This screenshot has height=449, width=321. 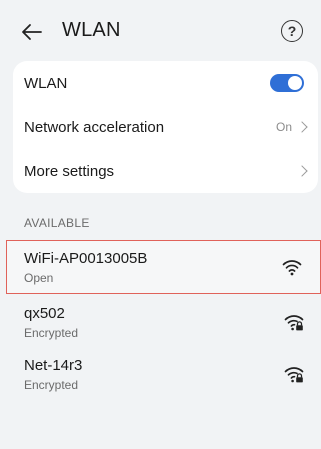 I want to click on question-circle-icon: ?, so click(x=292, y=31).